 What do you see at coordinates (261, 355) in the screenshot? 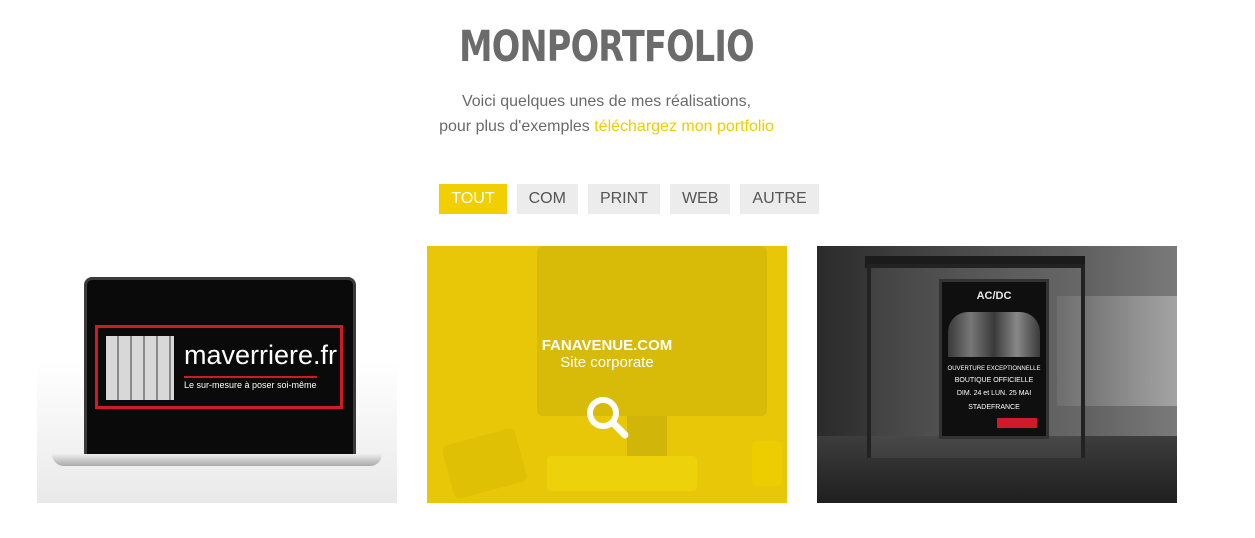
I see `maverriere-brand: maverriere.fr` at bounding box center [261, 355].